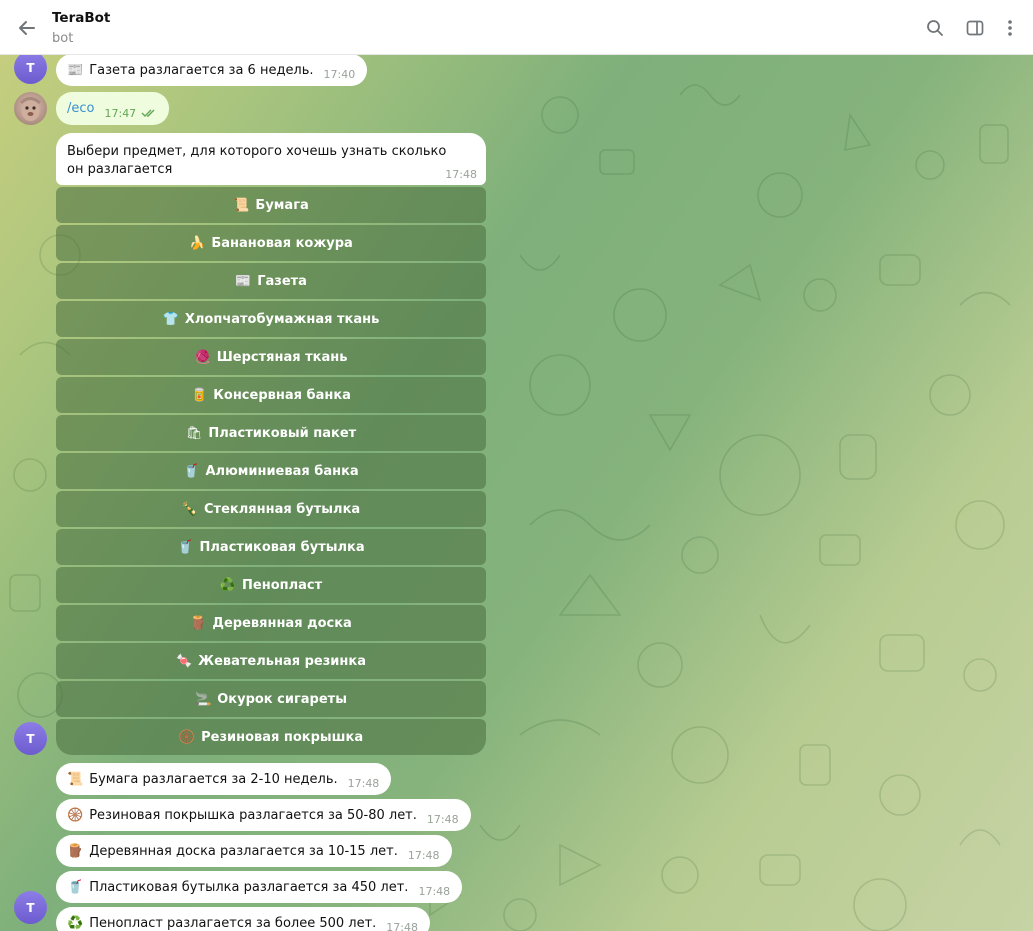 This screenshot has width=1033, height=931. What do you see at coordinates (75, 70) in the screenshot?
I see `newspaper-icon: 📰` at bounding box center [75, 70].